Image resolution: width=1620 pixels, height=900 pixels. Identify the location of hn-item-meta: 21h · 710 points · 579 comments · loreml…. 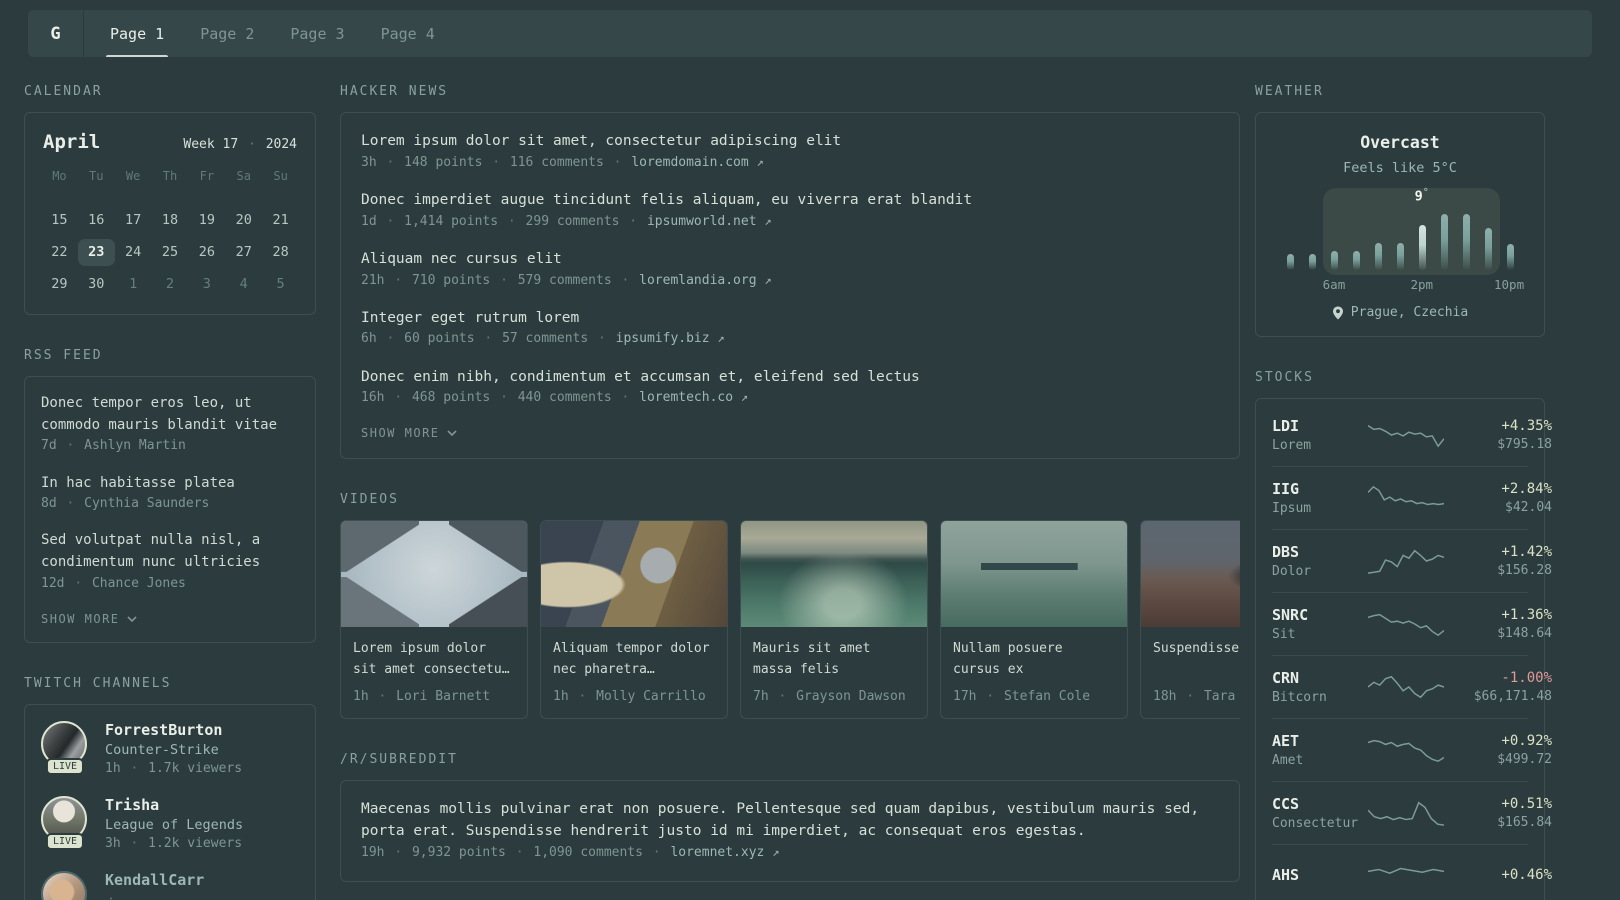
(566, 280).